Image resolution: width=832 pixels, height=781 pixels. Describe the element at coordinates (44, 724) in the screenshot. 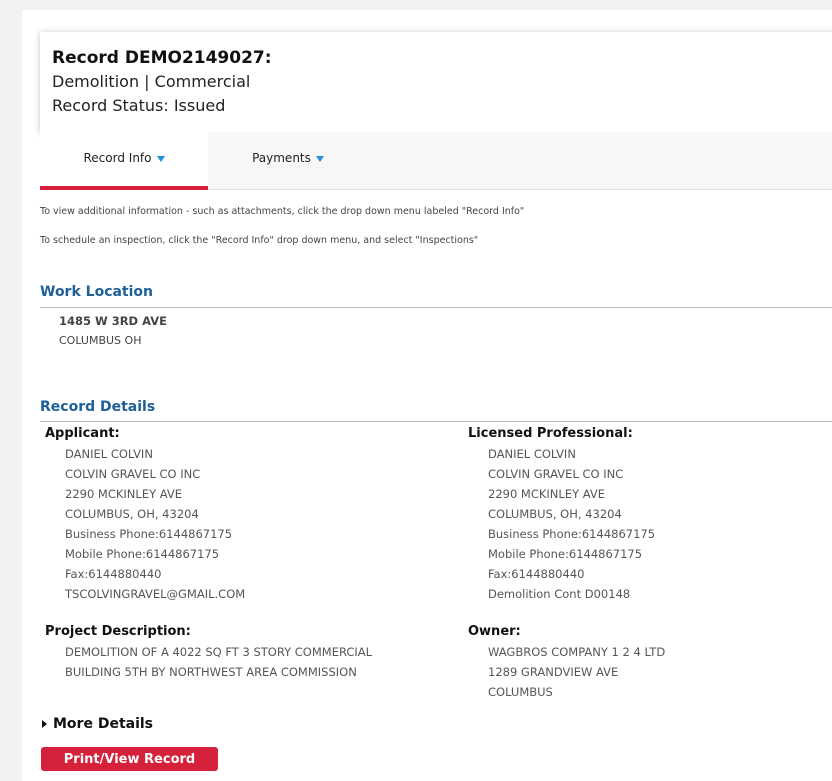

I see `triangle-right-icon` at that location.